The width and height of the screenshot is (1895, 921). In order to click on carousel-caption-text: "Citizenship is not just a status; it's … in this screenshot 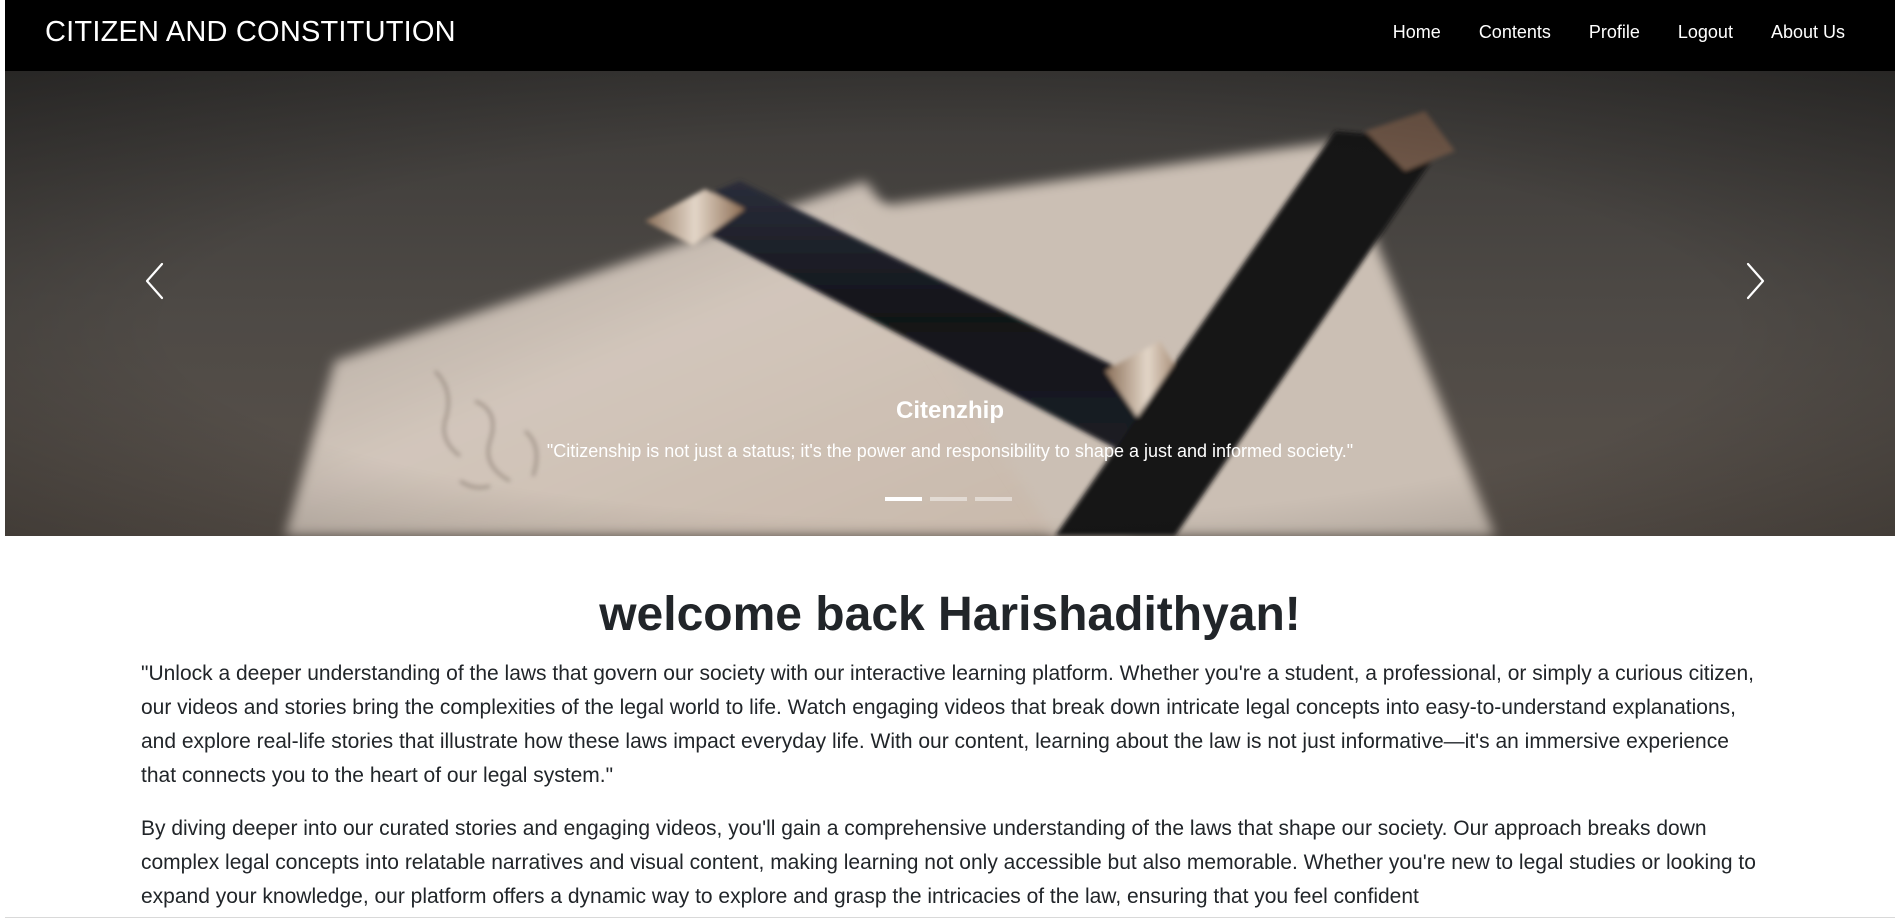, I will do `click(950, 451)`.